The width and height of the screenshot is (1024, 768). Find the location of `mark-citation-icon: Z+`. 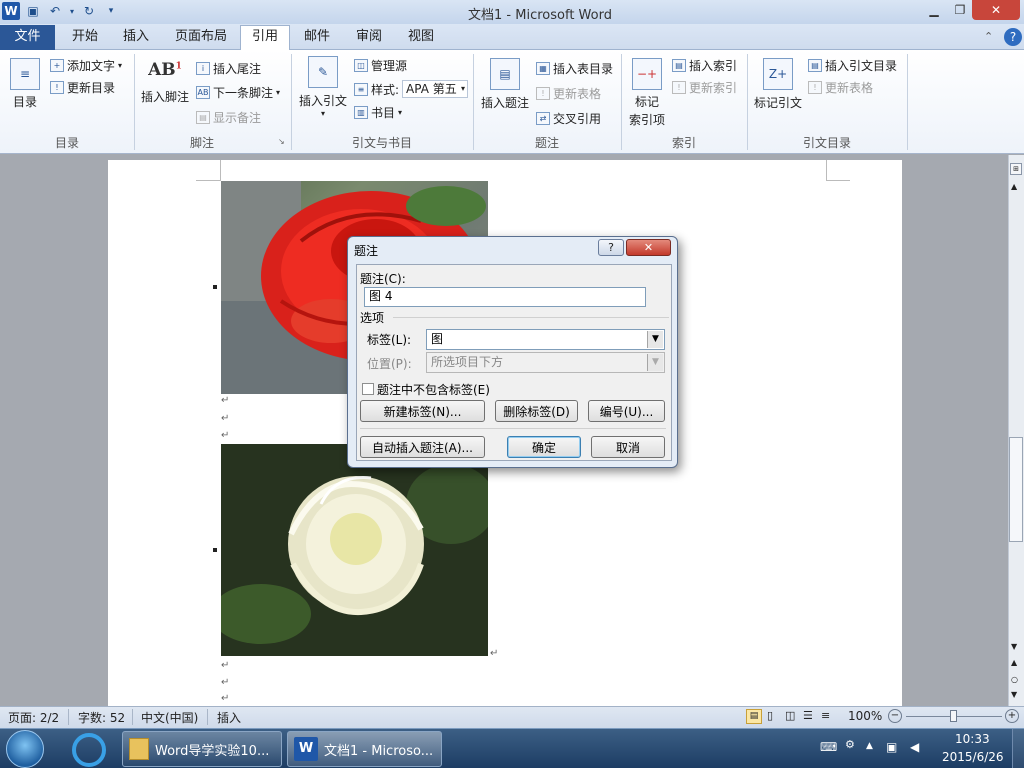

mark-citation-icon: Z+ is located at coordinates (778, 74).